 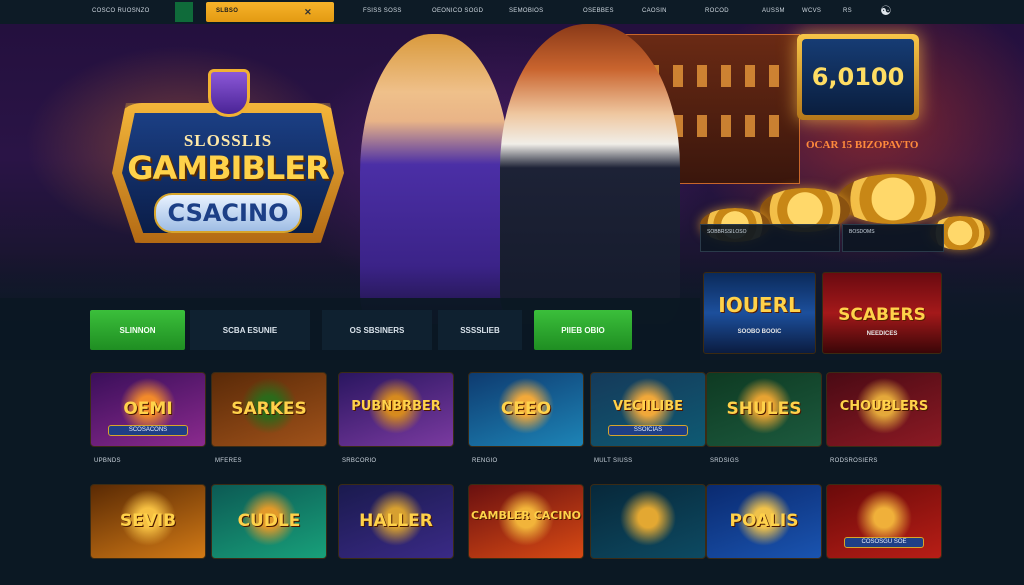 I want to click on nav-link-4: OSEBBES, so click(x=598, y=11).